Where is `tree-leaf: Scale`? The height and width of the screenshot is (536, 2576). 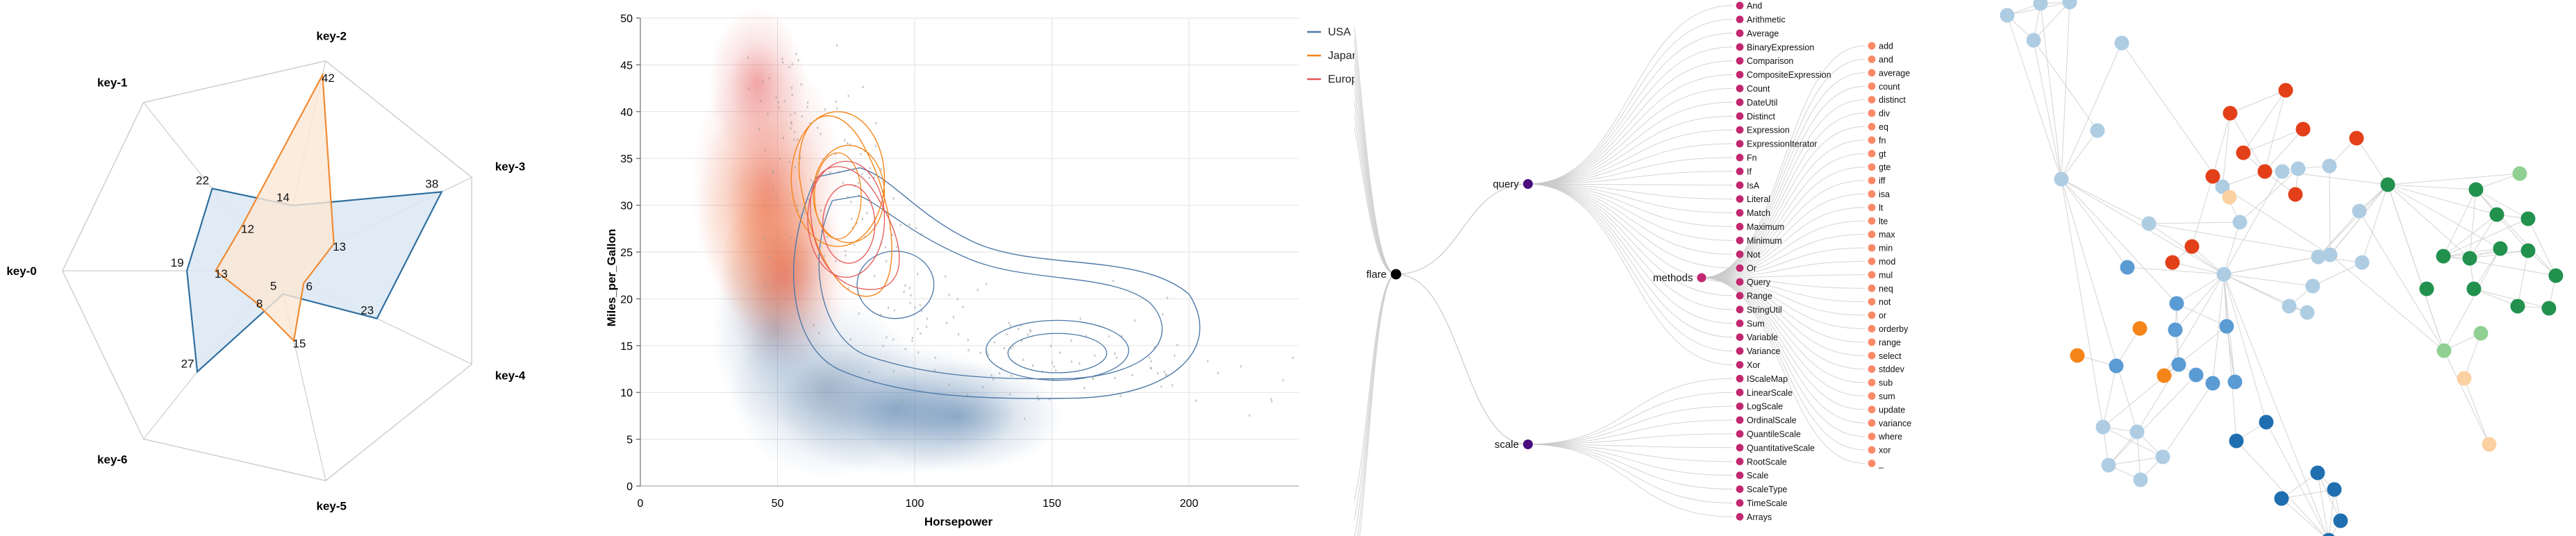 tree-leaf: Scale is located at coordinates (1752, 476).